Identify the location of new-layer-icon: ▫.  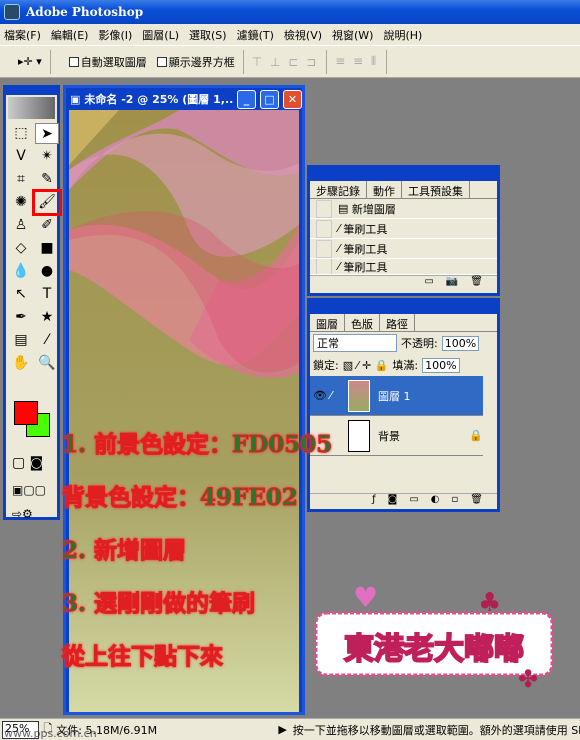
(455, 501).